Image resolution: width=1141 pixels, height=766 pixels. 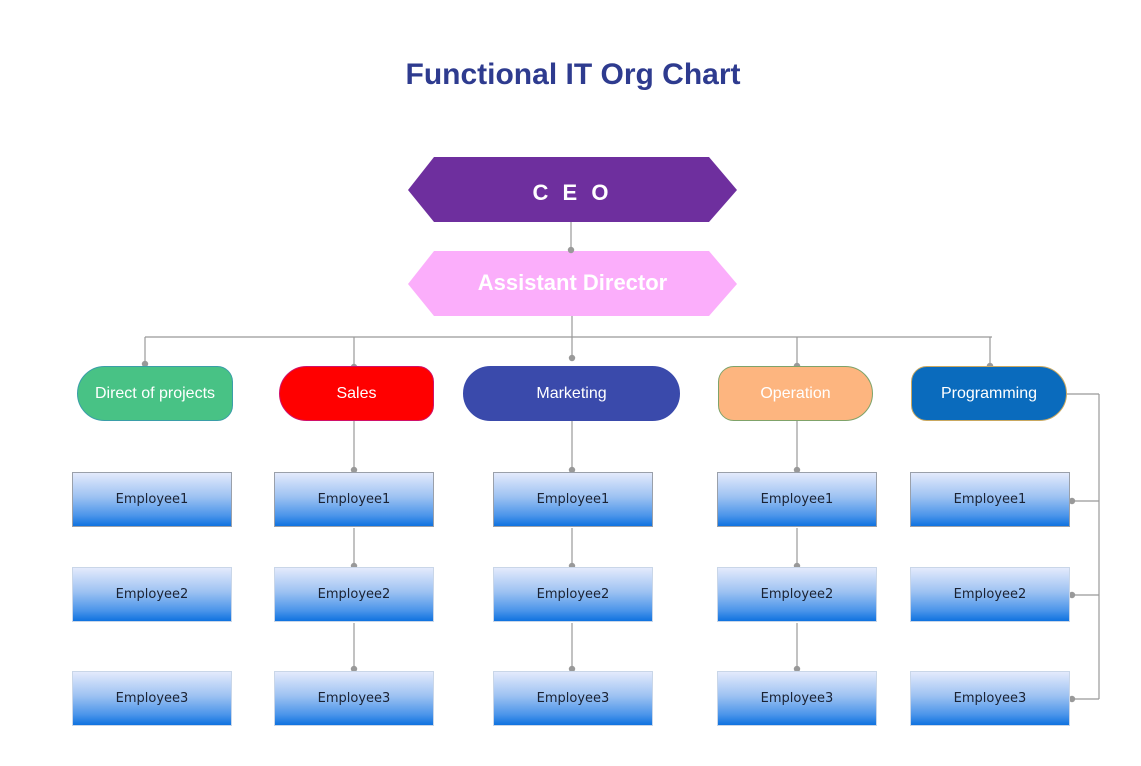 I want to click on department-sales: Sales, so click(x=356, y=393).